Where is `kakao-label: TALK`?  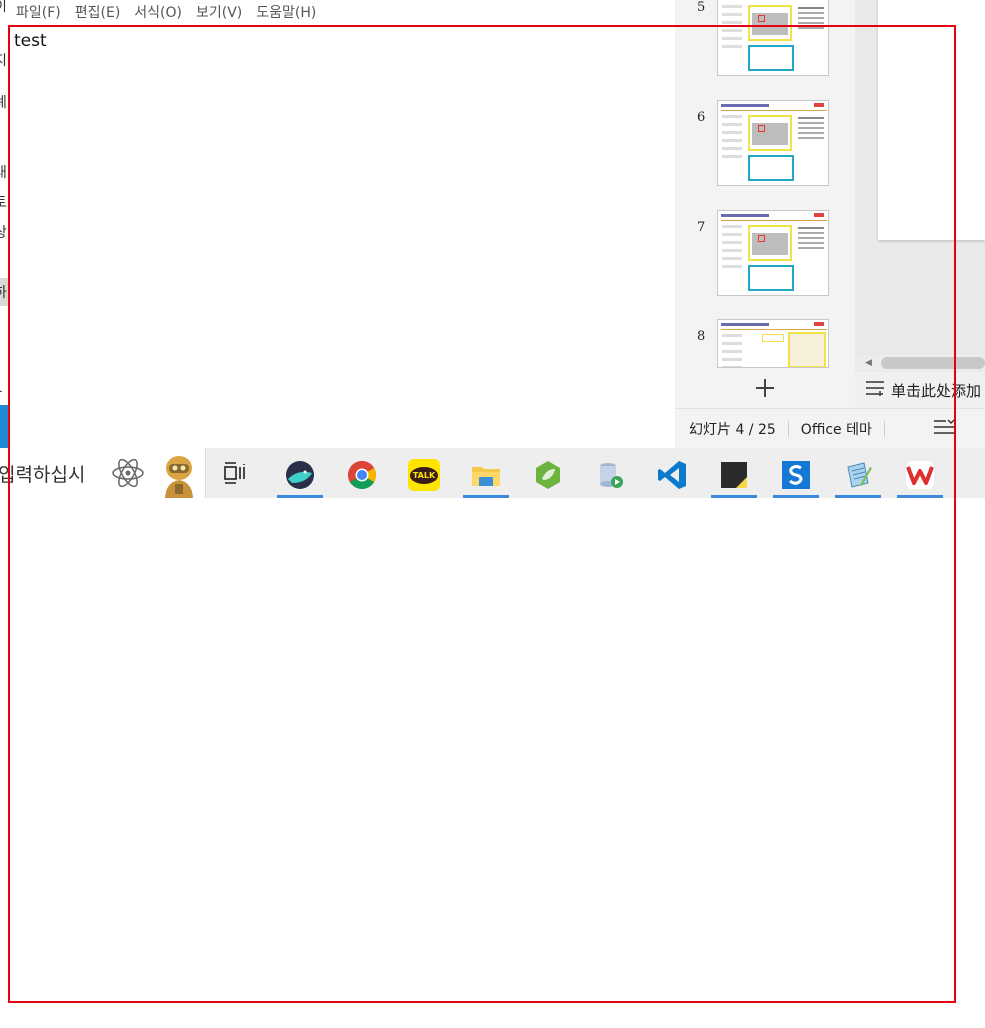
kakao-label: TALK is located at coordinates (424, 475).